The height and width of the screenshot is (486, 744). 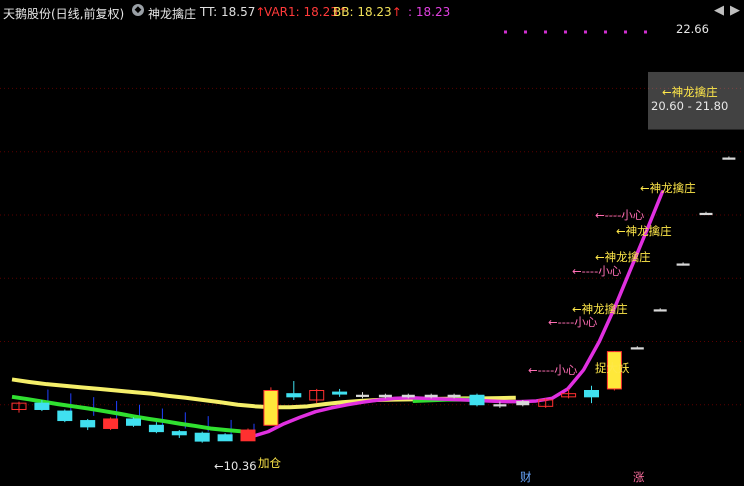 I want to click on indicator-menu-icon: ◆, so click(x=138, y=10).